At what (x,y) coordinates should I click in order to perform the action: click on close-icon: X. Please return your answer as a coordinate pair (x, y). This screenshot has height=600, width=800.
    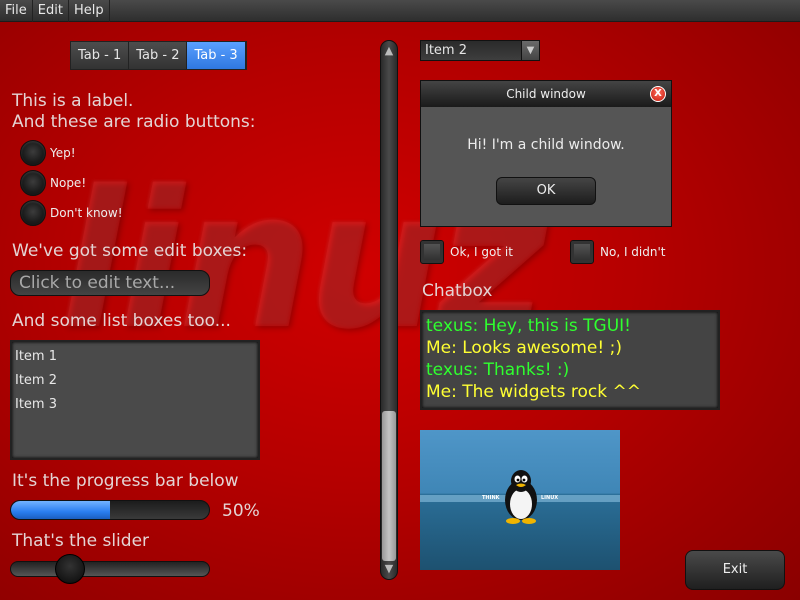
    Looking at the image, I should click on (658, 94).